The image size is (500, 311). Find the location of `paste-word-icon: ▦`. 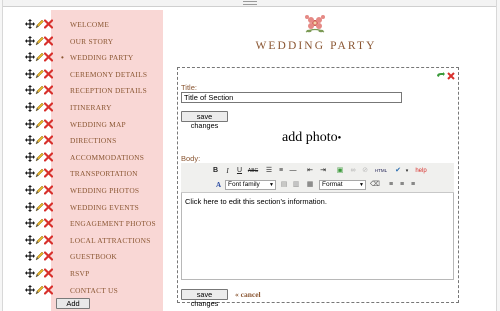

paste-word-icon: ▦ is located at coordinates (310, 185).